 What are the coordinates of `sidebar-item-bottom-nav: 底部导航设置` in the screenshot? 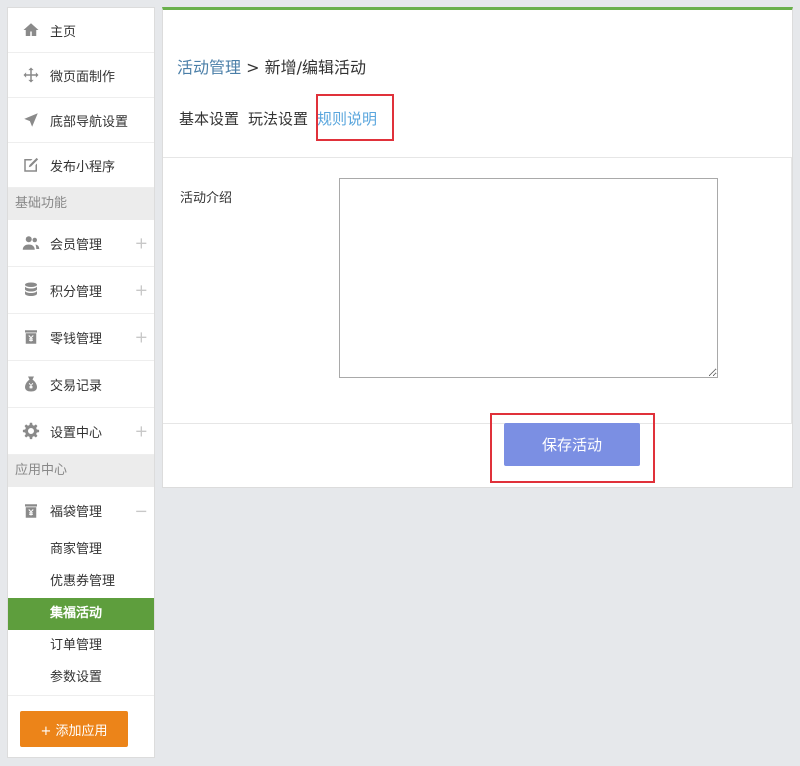 It's located at (81, 120).